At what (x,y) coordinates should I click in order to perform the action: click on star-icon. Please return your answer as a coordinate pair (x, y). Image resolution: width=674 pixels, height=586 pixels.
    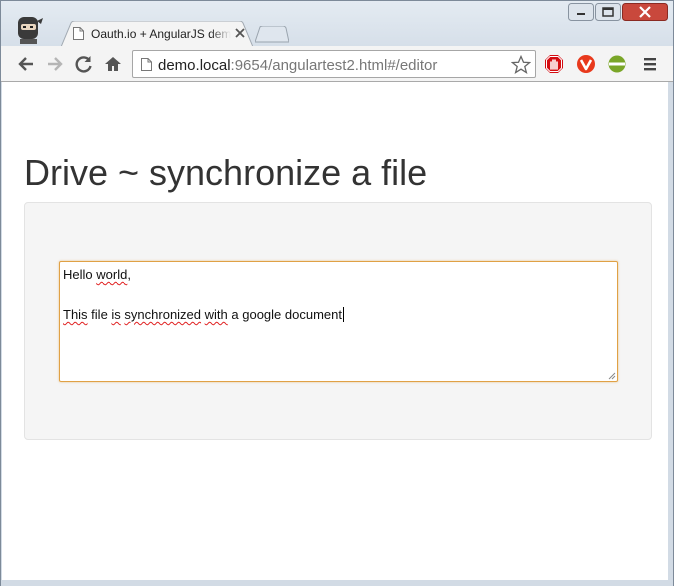
    Looking at the image, I should click on (521, 65).